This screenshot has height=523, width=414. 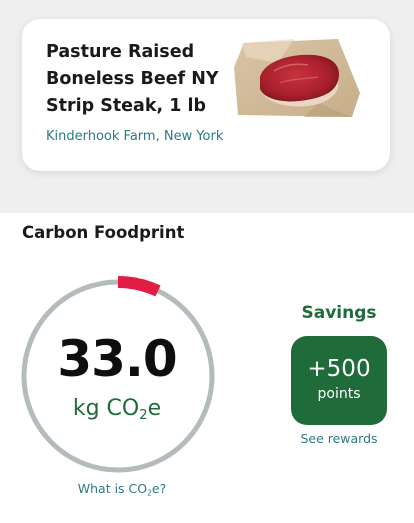 I want to click on savings-title: Savings, so click(x=339, y=313).